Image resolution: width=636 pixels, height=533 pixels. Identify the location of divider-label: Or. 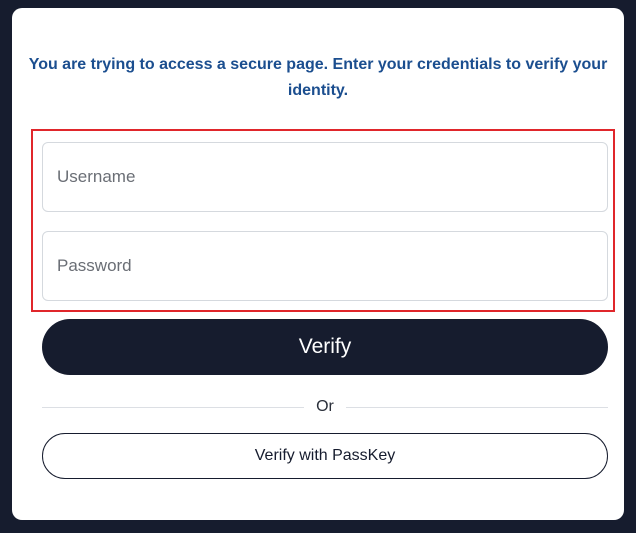
(325, 406).